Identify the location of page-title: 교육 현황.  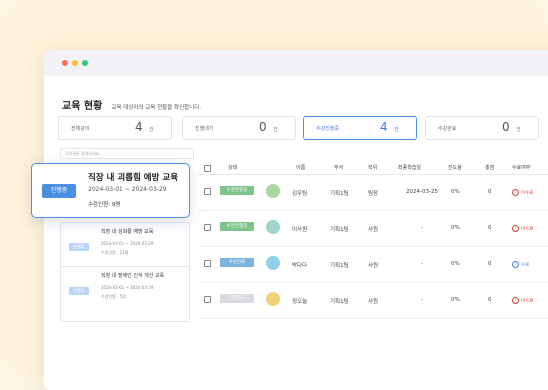
(82, 106).